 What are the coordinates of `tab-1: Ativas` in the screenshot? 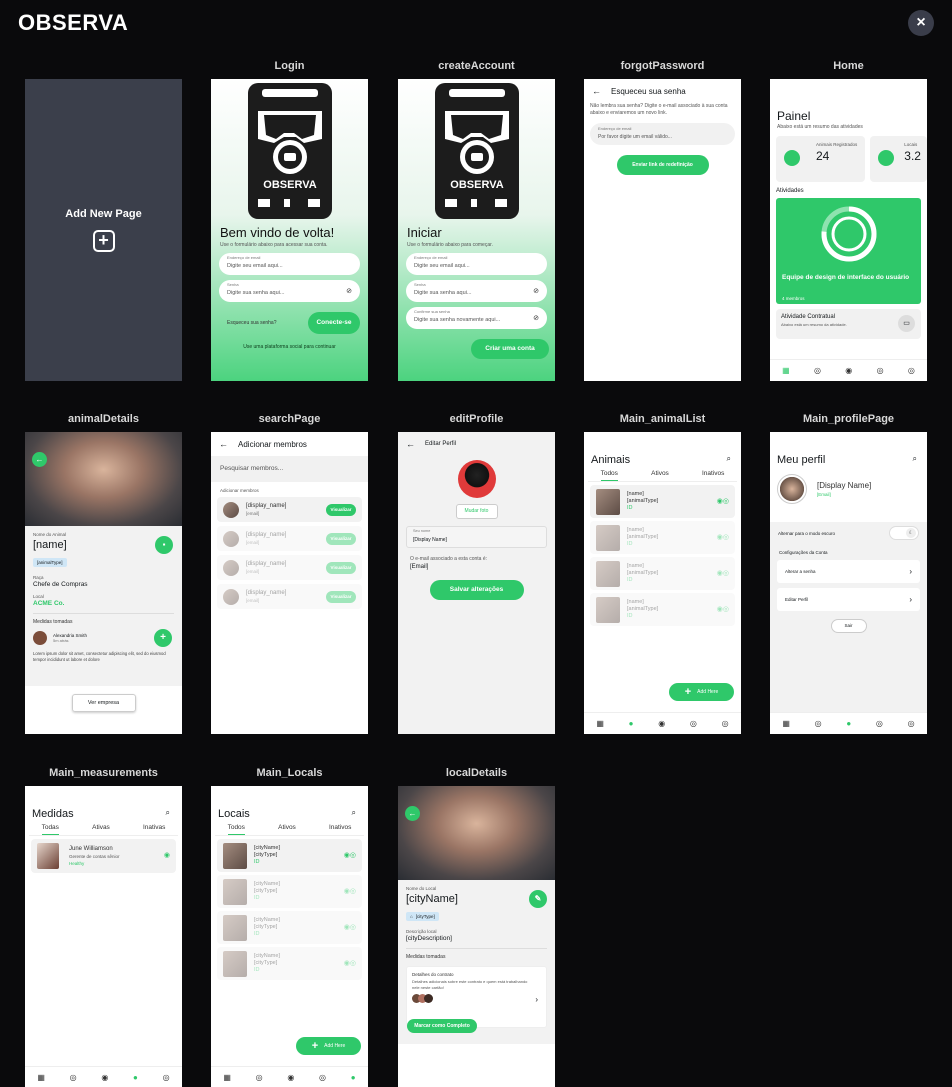 It's located at (101, 829).